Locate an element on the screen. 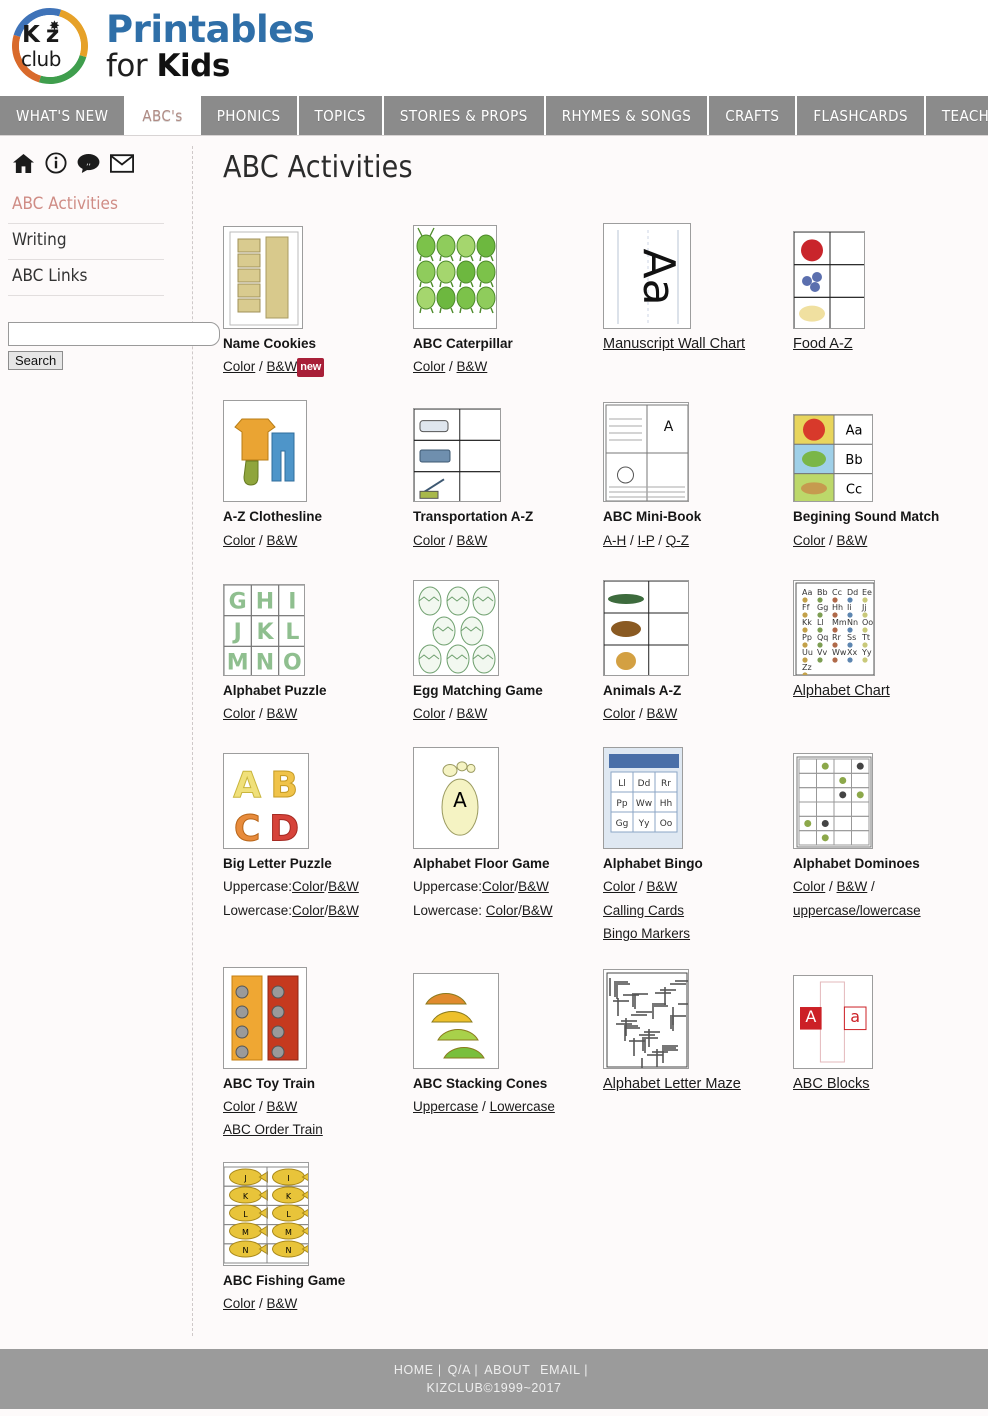 The width and height of the screenshot is (988, 1416). nav-item-phonics: PHONICS is located at coordinates (249, 115).